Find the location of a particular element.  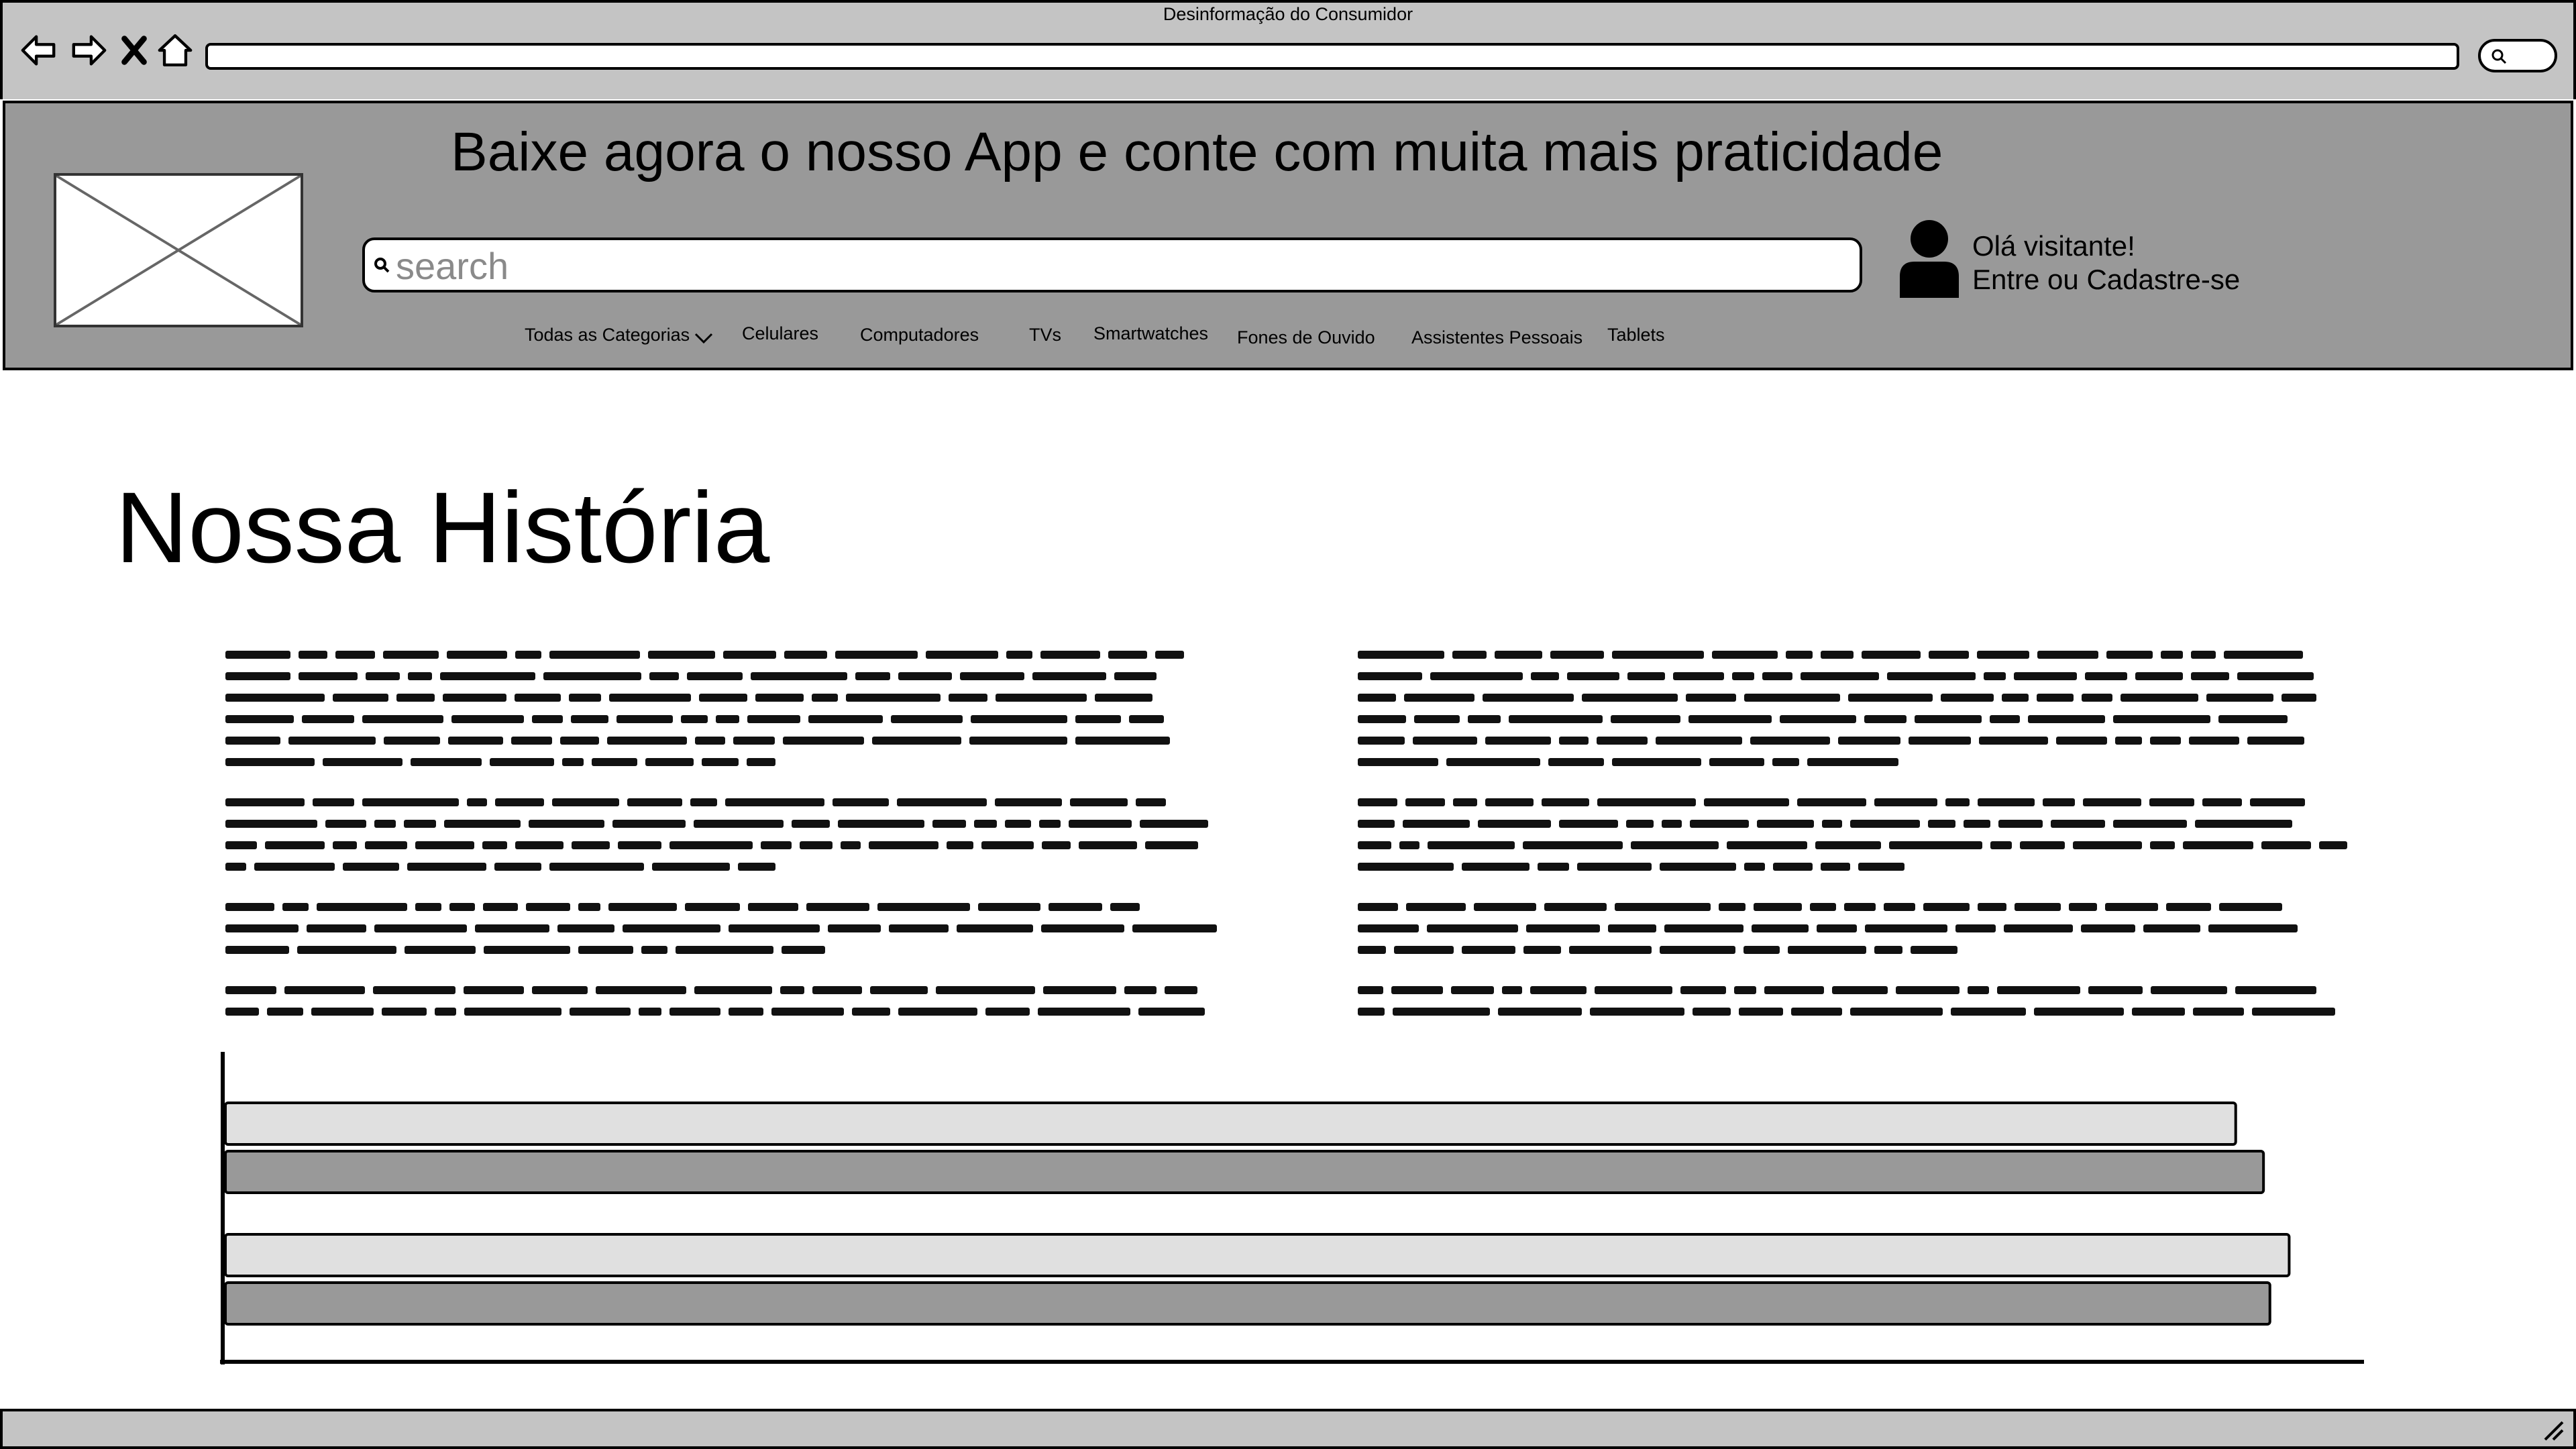

login-greeting: Olá visitante! Entre ou Cadastre-se is located at coordinates (2106, 263).